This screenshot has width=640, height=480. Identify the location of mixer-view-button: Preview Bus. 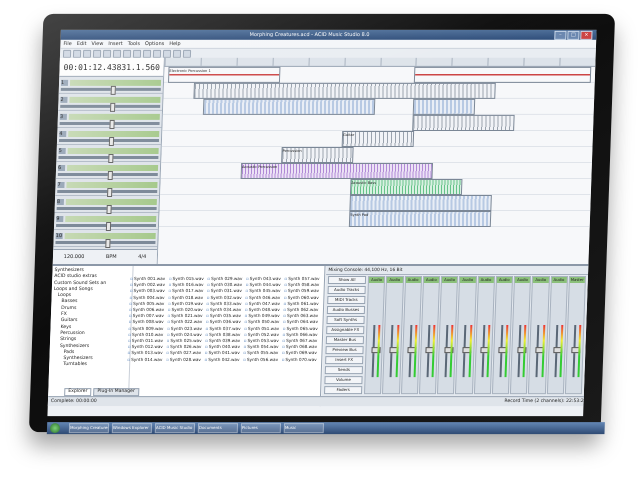
(344, 350).